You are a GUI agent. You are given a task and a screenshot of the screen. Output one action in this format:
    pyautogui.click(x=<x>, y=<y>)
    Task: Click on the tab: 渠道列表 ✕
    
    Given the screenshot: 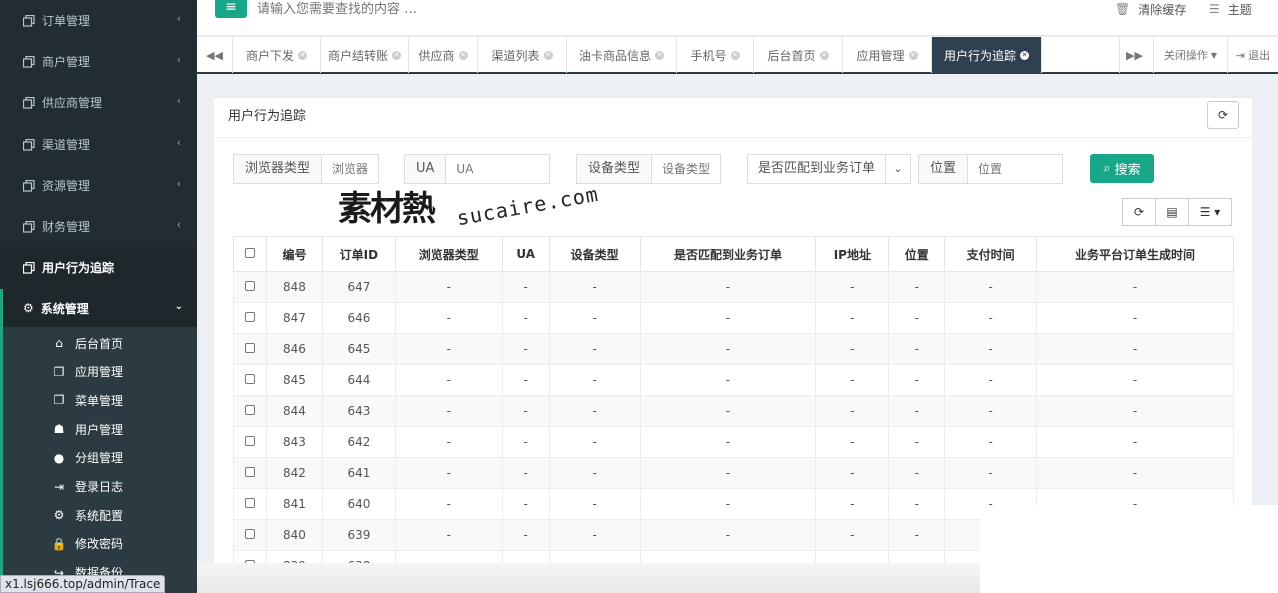 What is the action you would take?
    pyautogui.click(x=522, y=55)
    